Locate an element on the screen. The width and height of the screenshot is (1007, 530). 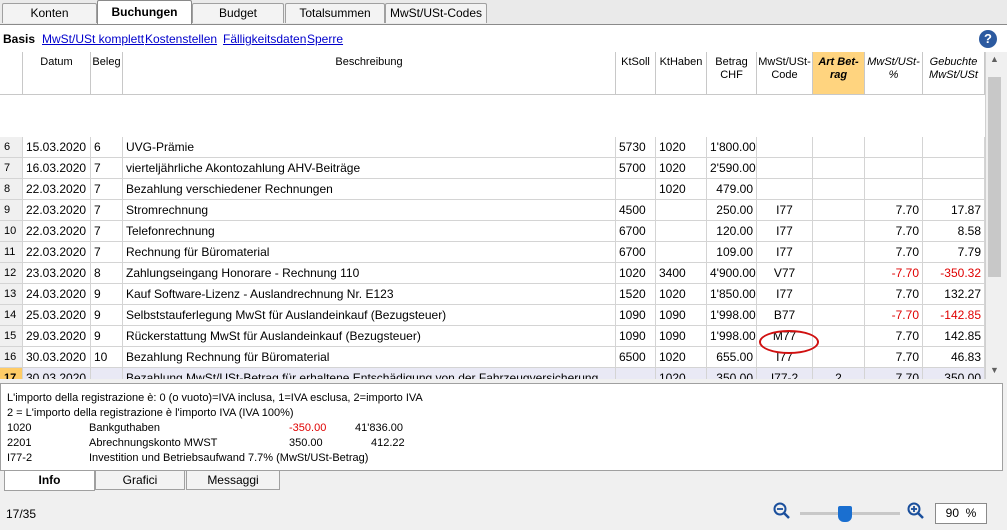
cell-datum: 16.03.2020 is located at coordinates (57, 168).